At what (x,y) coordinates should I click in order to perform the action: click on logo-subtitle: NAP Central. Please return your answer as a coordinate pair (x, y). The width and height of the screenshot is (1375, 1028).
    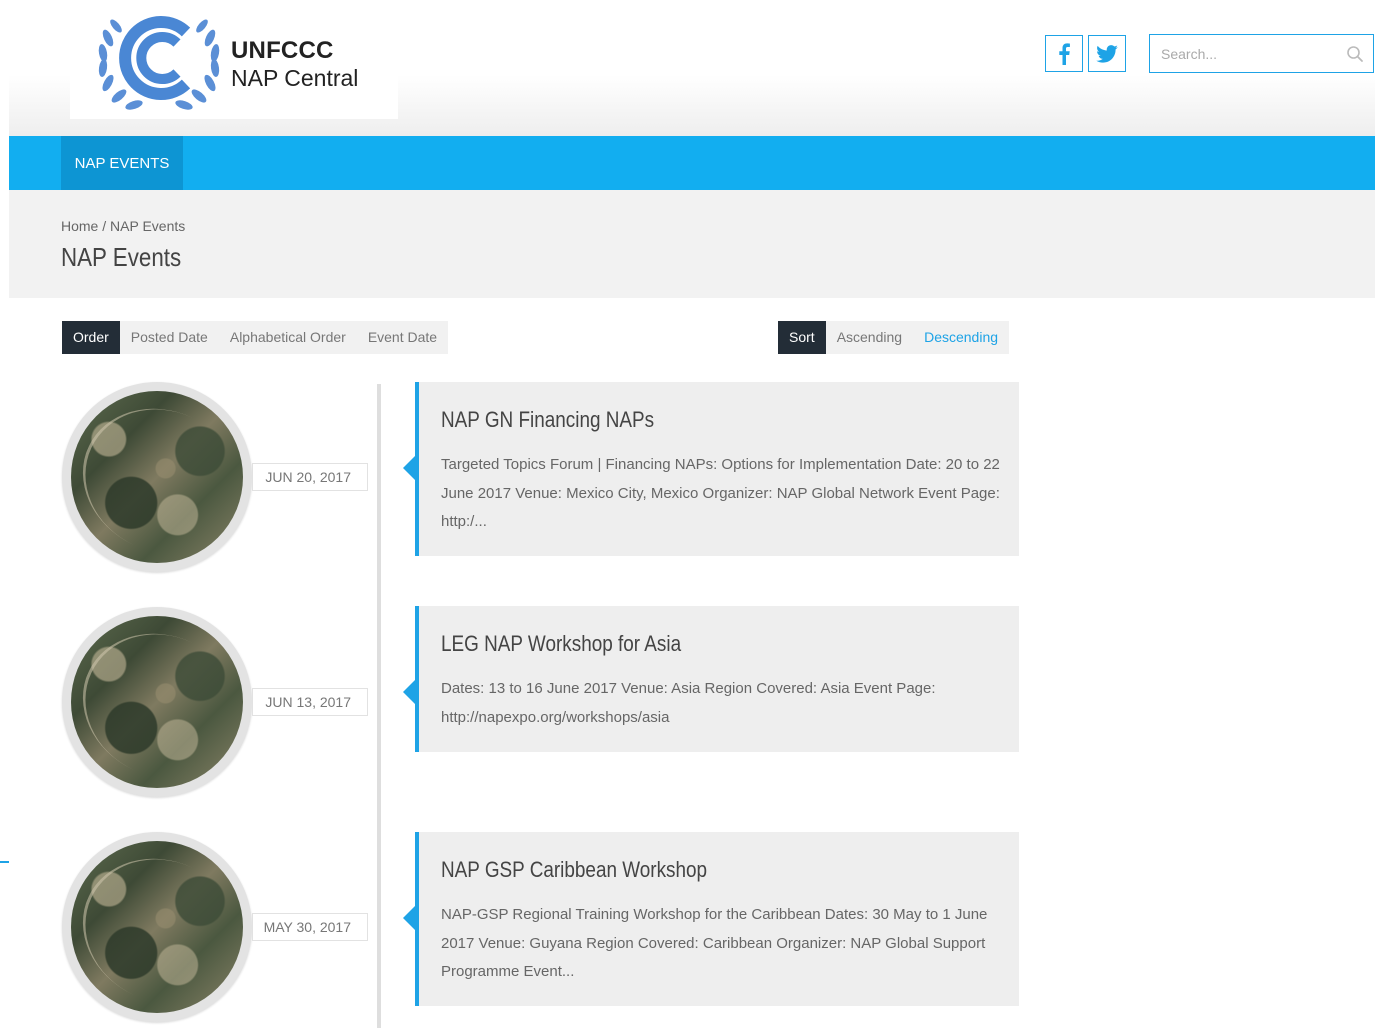
    Looking at the image, I should click on (295, 78).